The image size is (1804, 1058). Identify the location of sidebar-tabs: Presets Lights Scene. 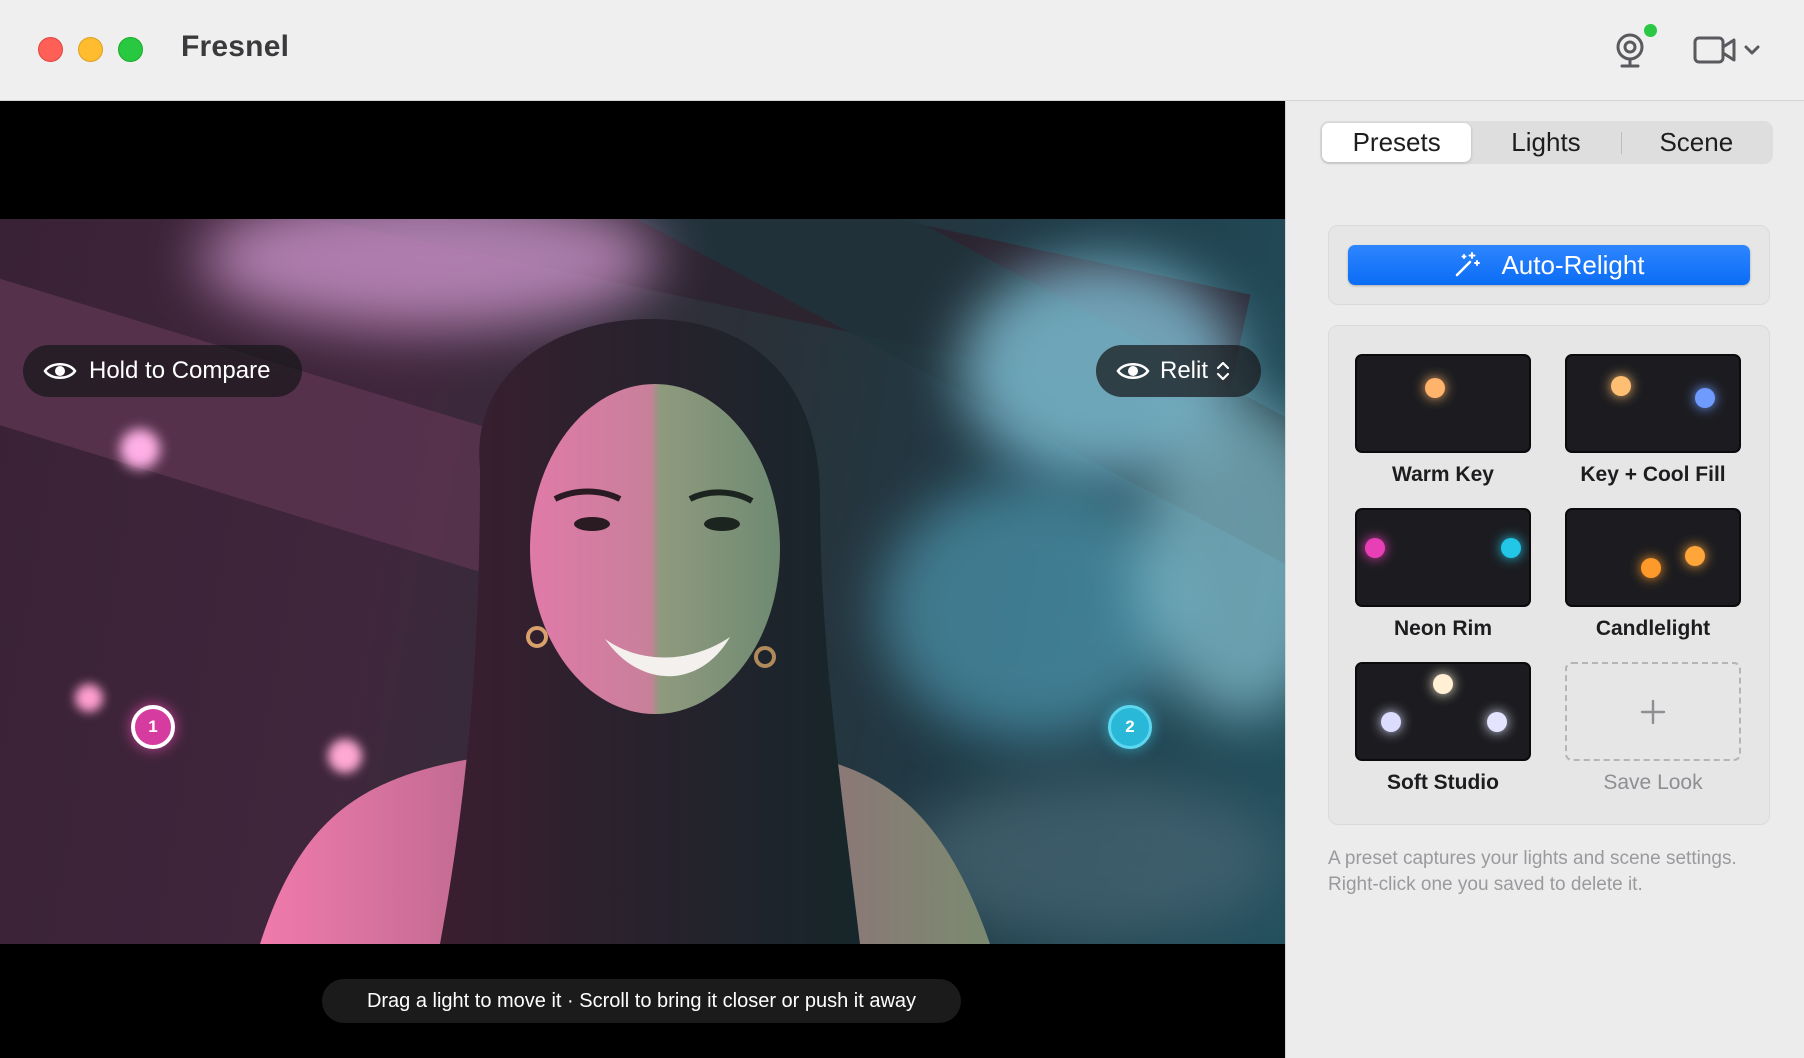
(1546, 142).